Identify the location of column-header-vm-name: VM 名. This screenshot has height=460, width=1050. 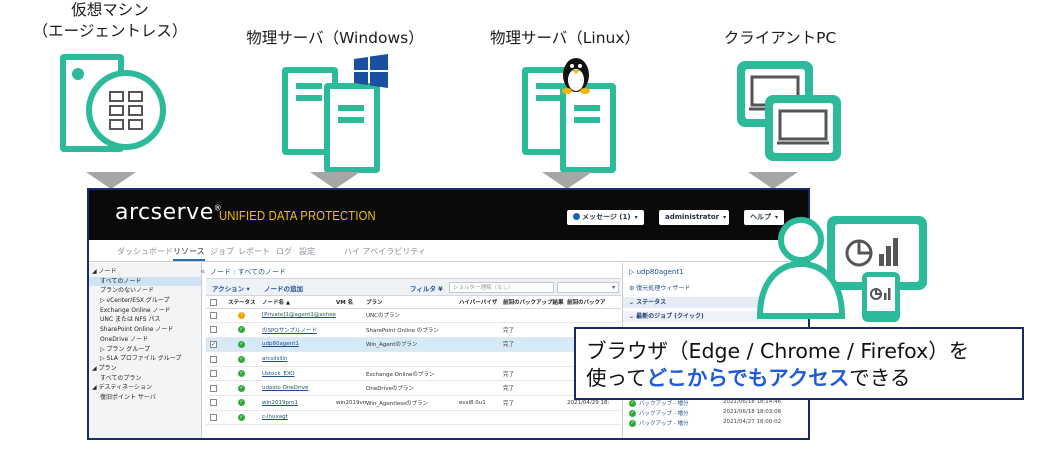
(351, 303).